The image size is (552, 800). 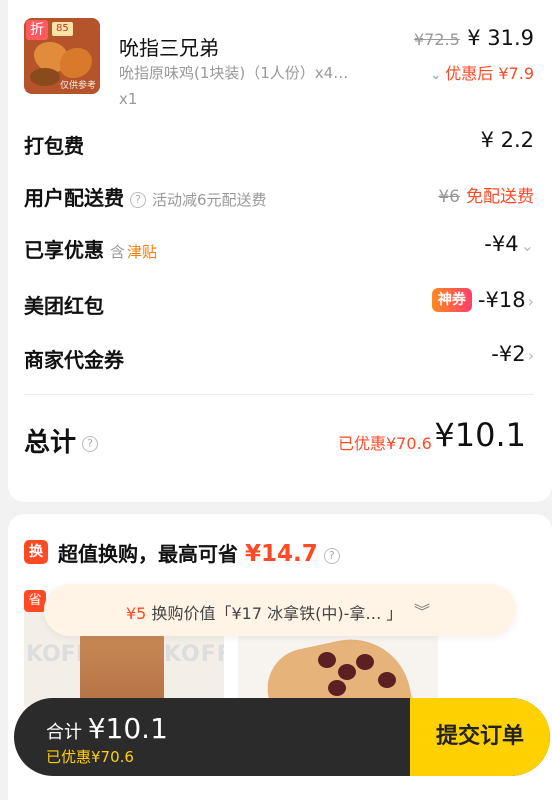 I want to click on red-packet-row: 美团红包 神券 -¥18 ›, so click(x=279, y=304).